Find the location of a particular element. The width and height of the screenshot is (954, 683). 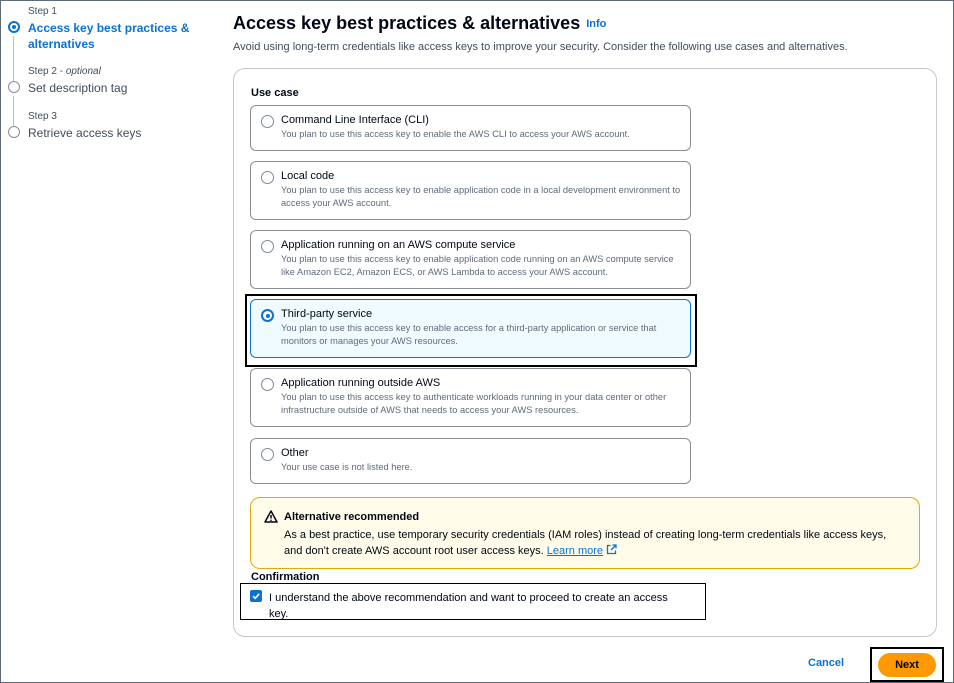

page-title-text: Access key best practices & alternatives is located at coordinates (407, 23).